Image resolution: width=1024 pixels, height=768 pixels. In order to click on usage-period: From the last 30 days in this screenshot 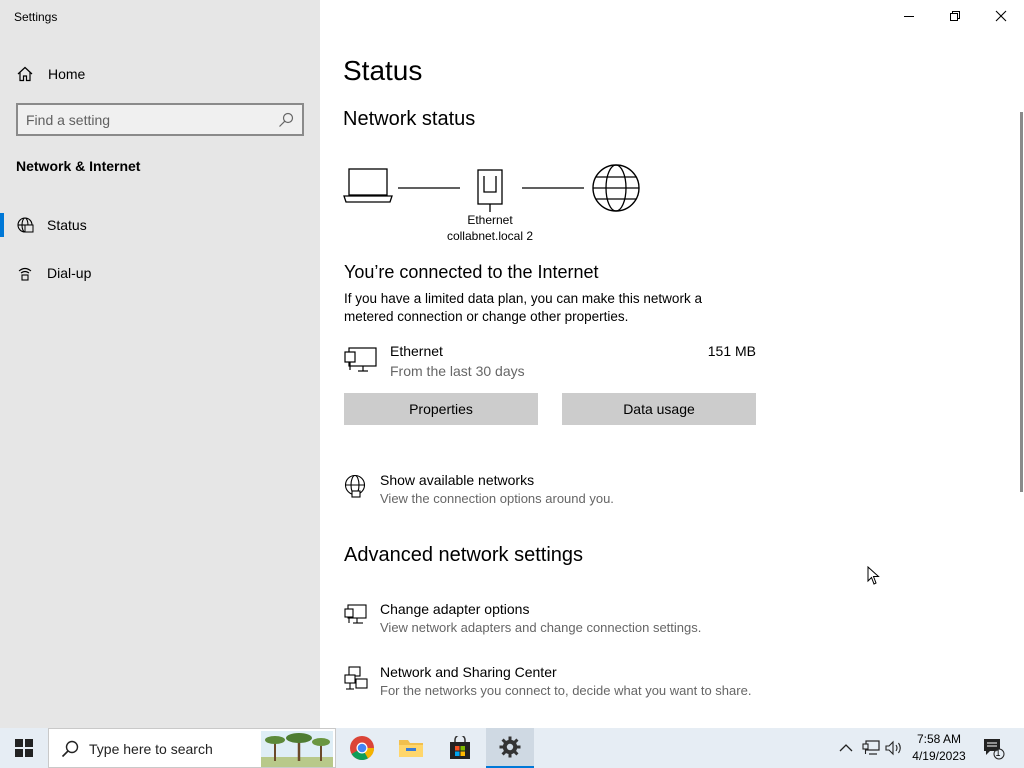, I will do `click(457, 371)`.